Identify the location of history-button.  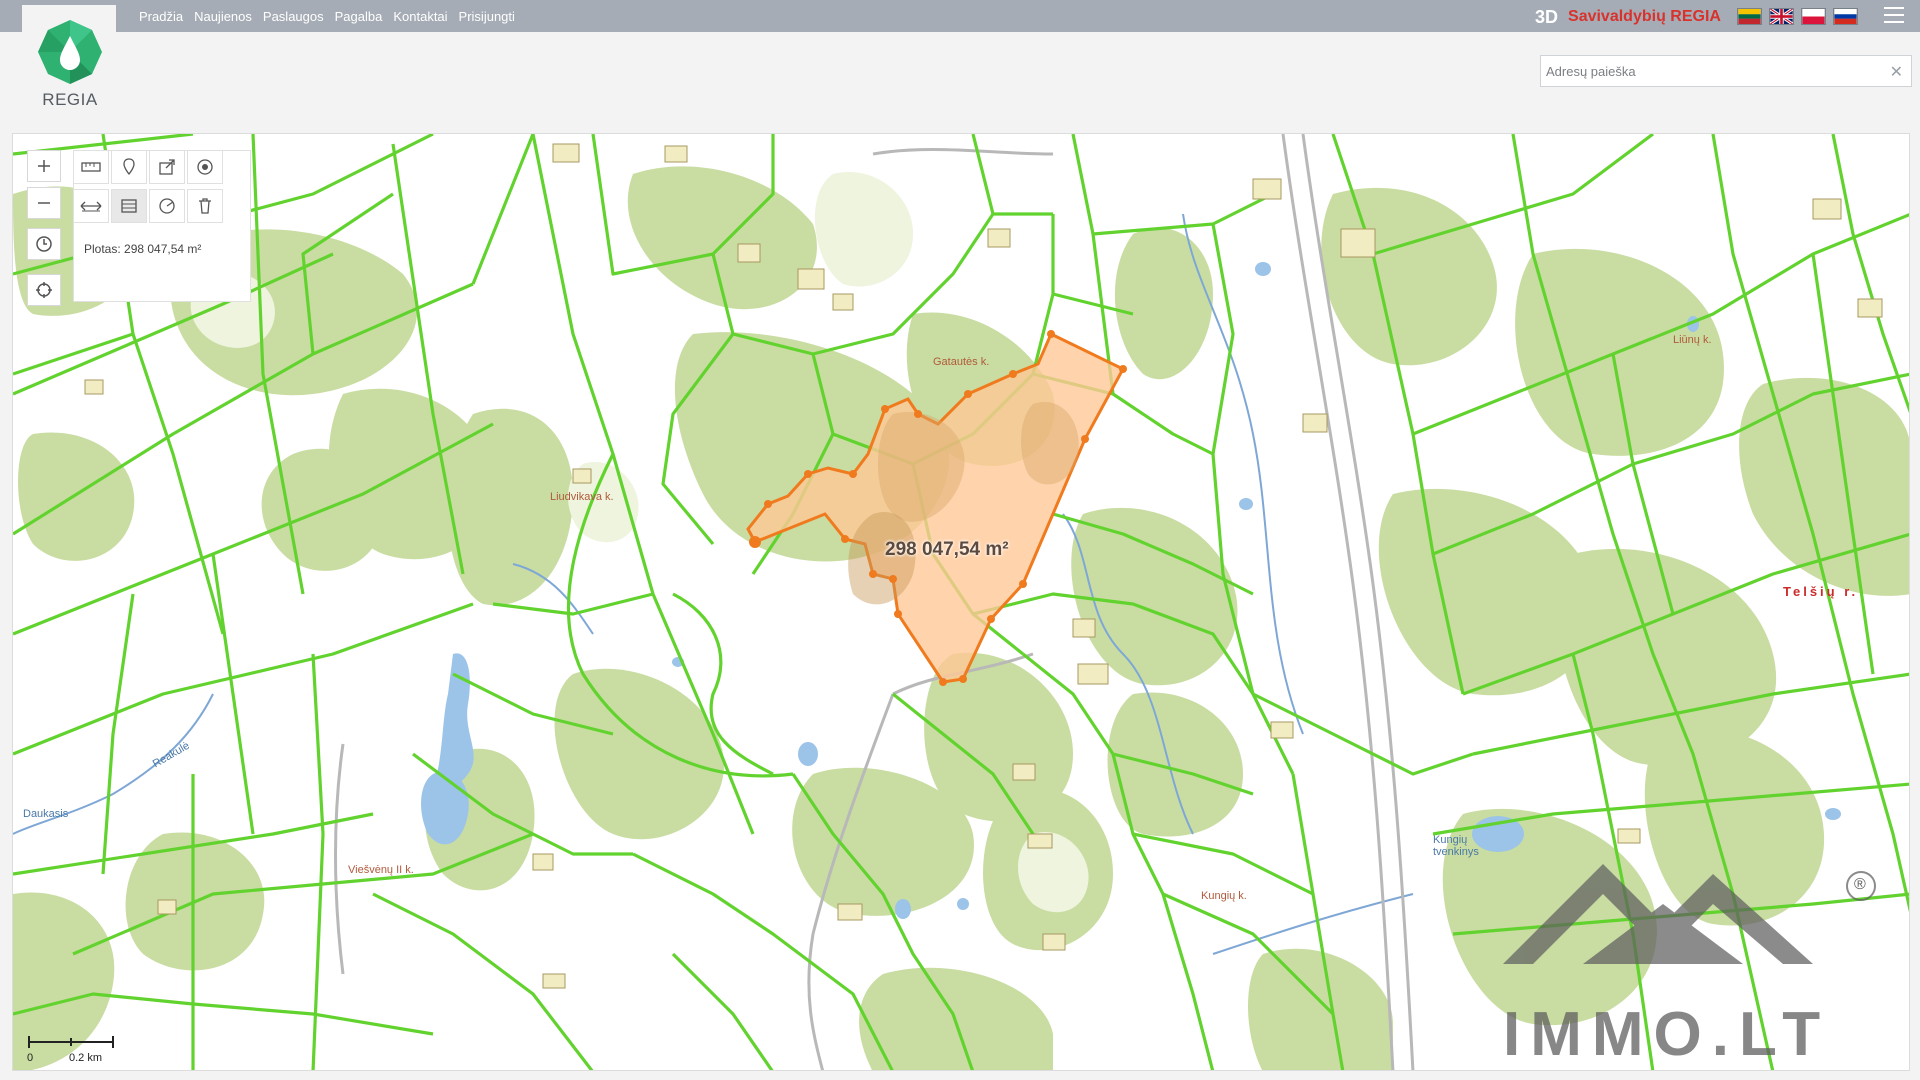
(44, 244).